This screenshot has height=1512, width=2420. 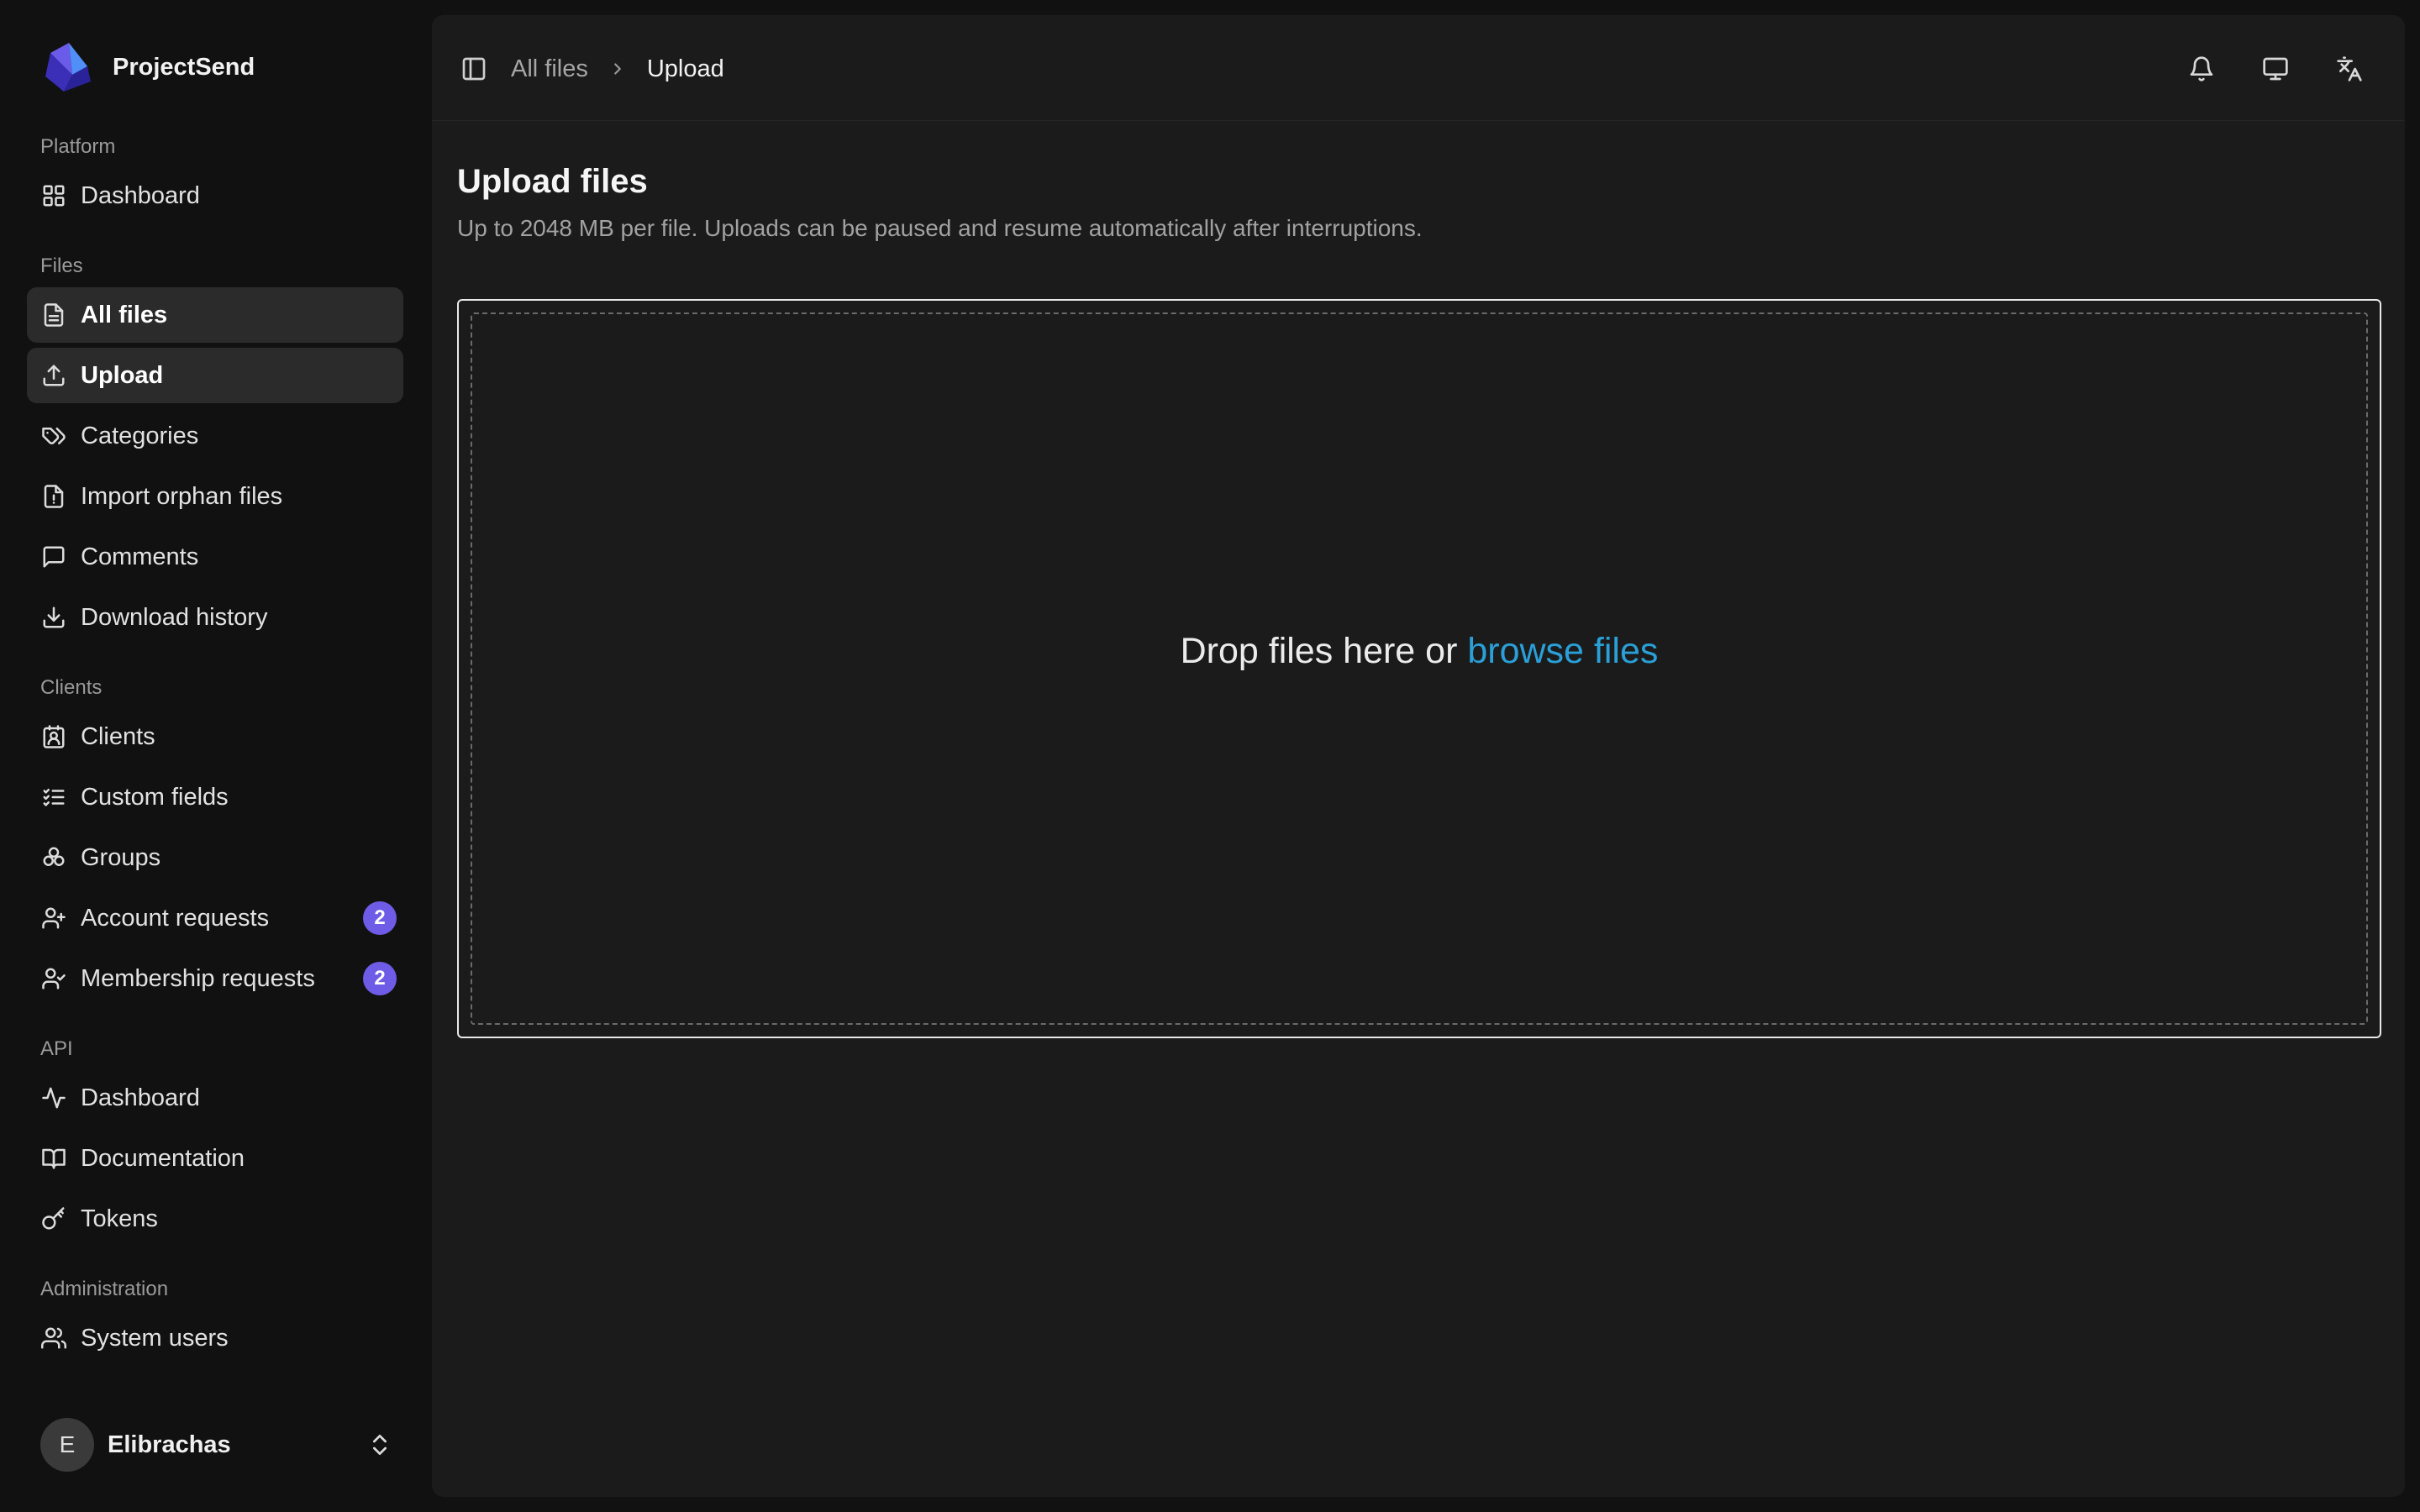 What do you see at coordinates (155, 797) in the screenshot?
I see `sidebar-item-label: Custom fields` at bounding box center [155, 797].